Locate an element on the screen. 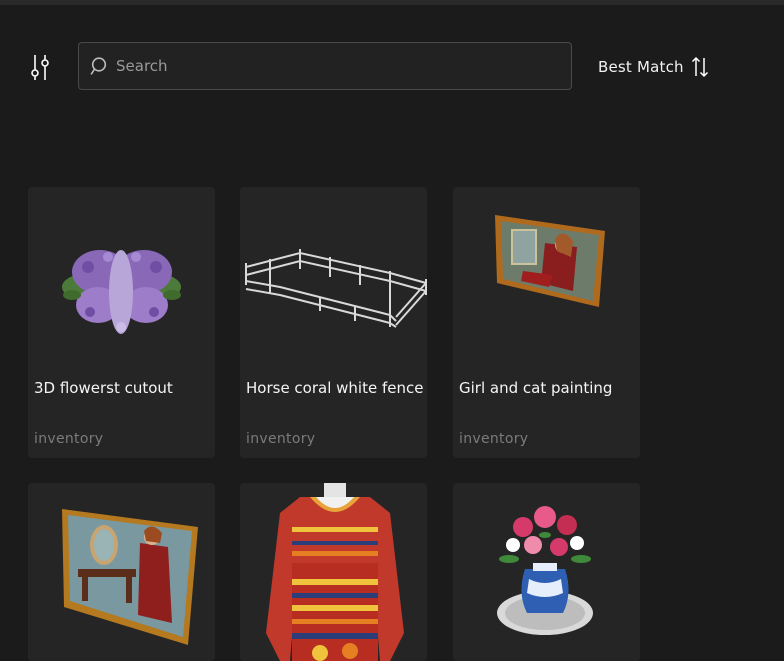  card-title: Girl and cat painting is located at coordinates (536, 388).